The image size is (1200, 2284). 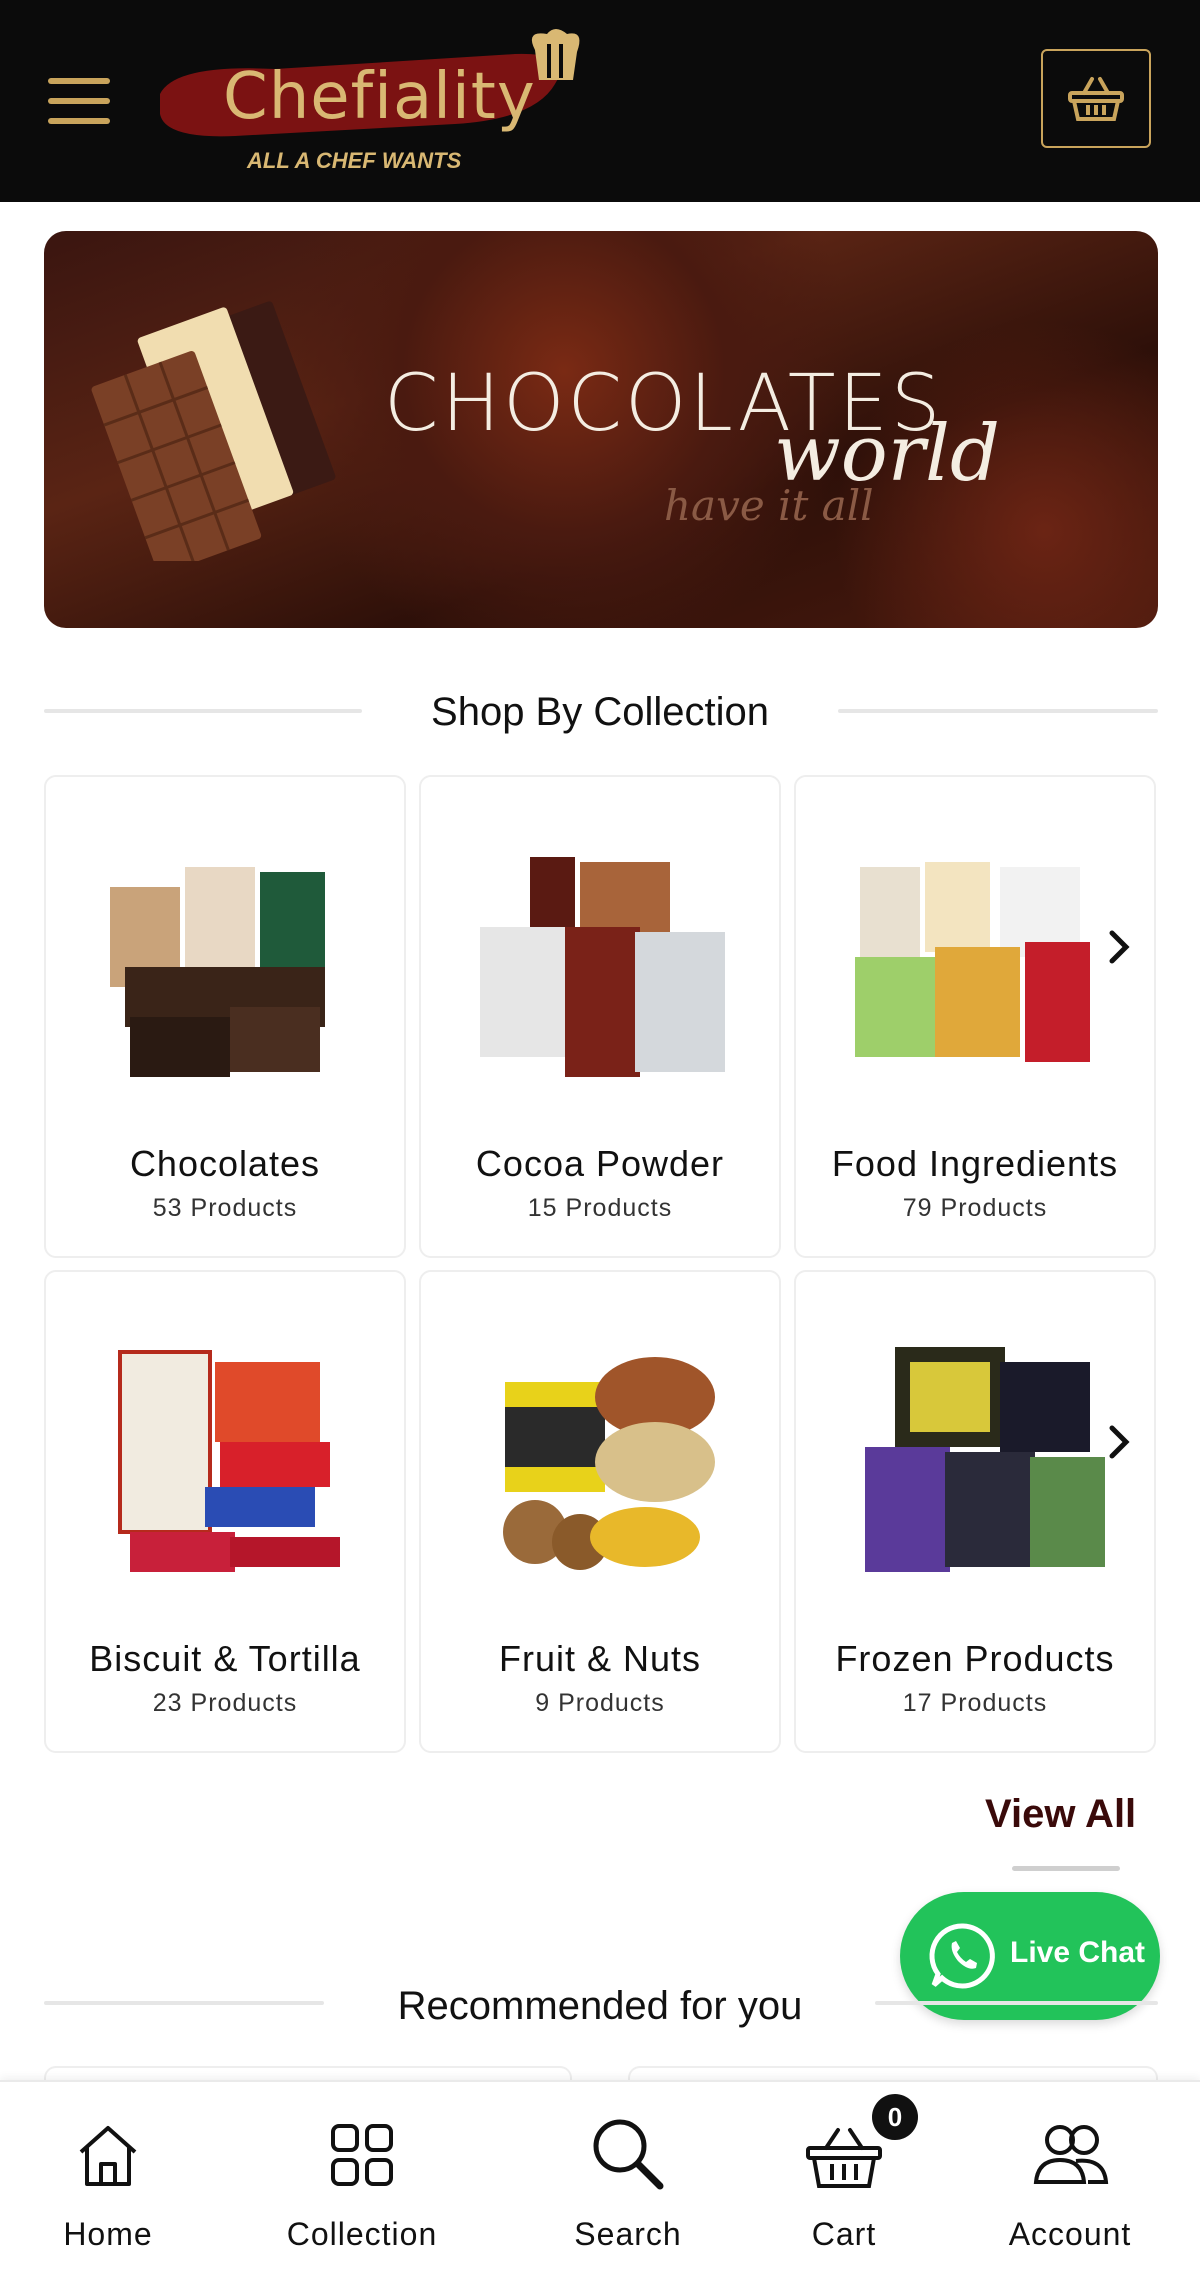 I want to click on whatsapp-icon, so click(x=962, y=1956).